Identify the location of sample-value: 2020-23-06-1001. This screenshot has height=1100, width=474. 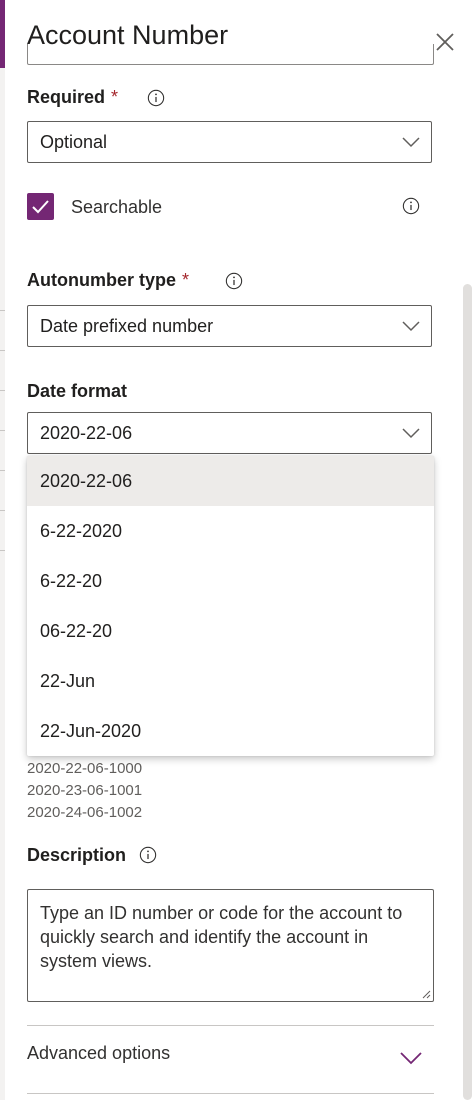
(85, 790).